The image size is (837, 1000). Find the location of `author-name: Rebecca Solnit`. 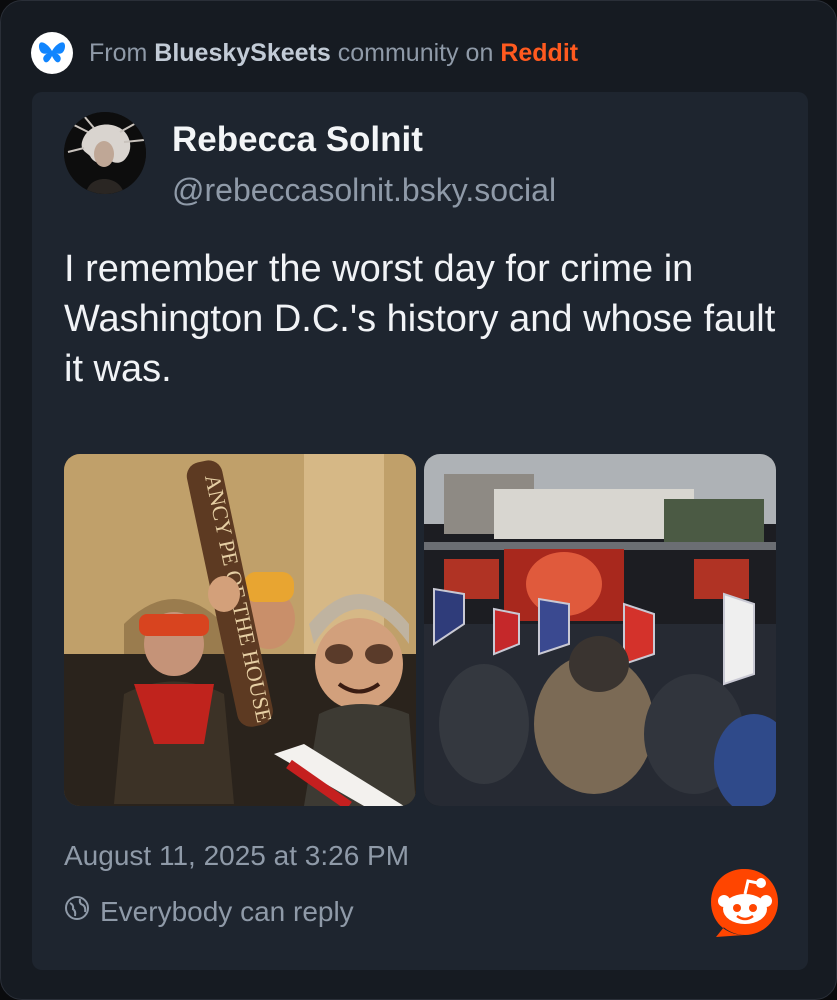

author-name: Rebecca Solnit is located at coordinates (297, 140).